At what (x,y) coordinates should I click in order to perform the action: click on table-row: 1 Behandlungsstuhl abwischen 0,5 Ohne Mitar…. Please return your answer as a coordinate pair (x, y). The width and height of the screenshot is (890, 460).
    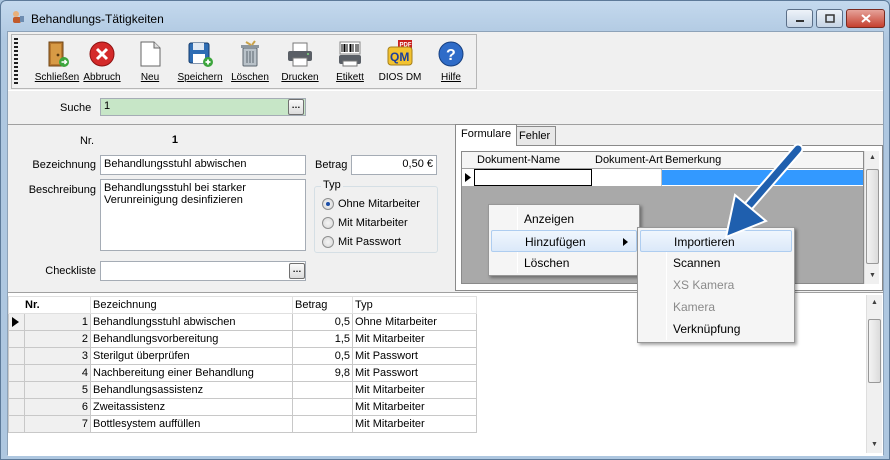
    Looking at the image, I should click on (242, 322).